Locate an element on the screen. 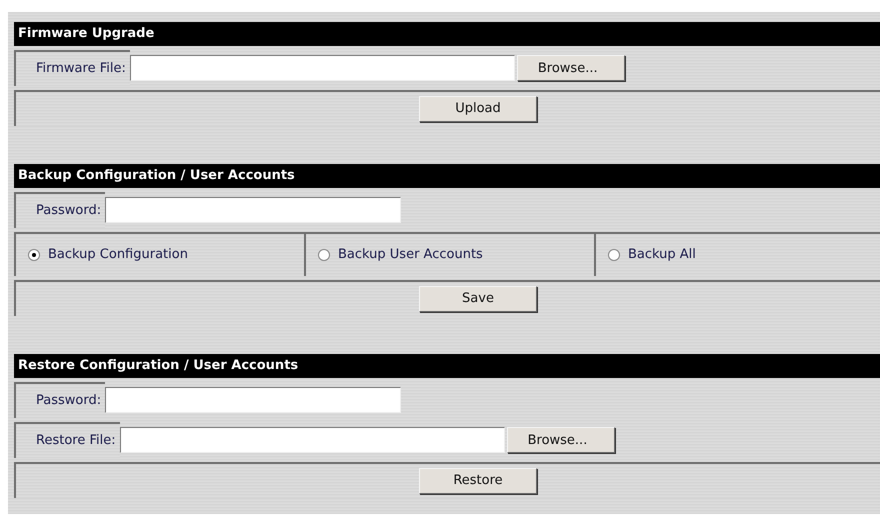  section-header: Firmware Upgrade is located at coordinates (447, 34).